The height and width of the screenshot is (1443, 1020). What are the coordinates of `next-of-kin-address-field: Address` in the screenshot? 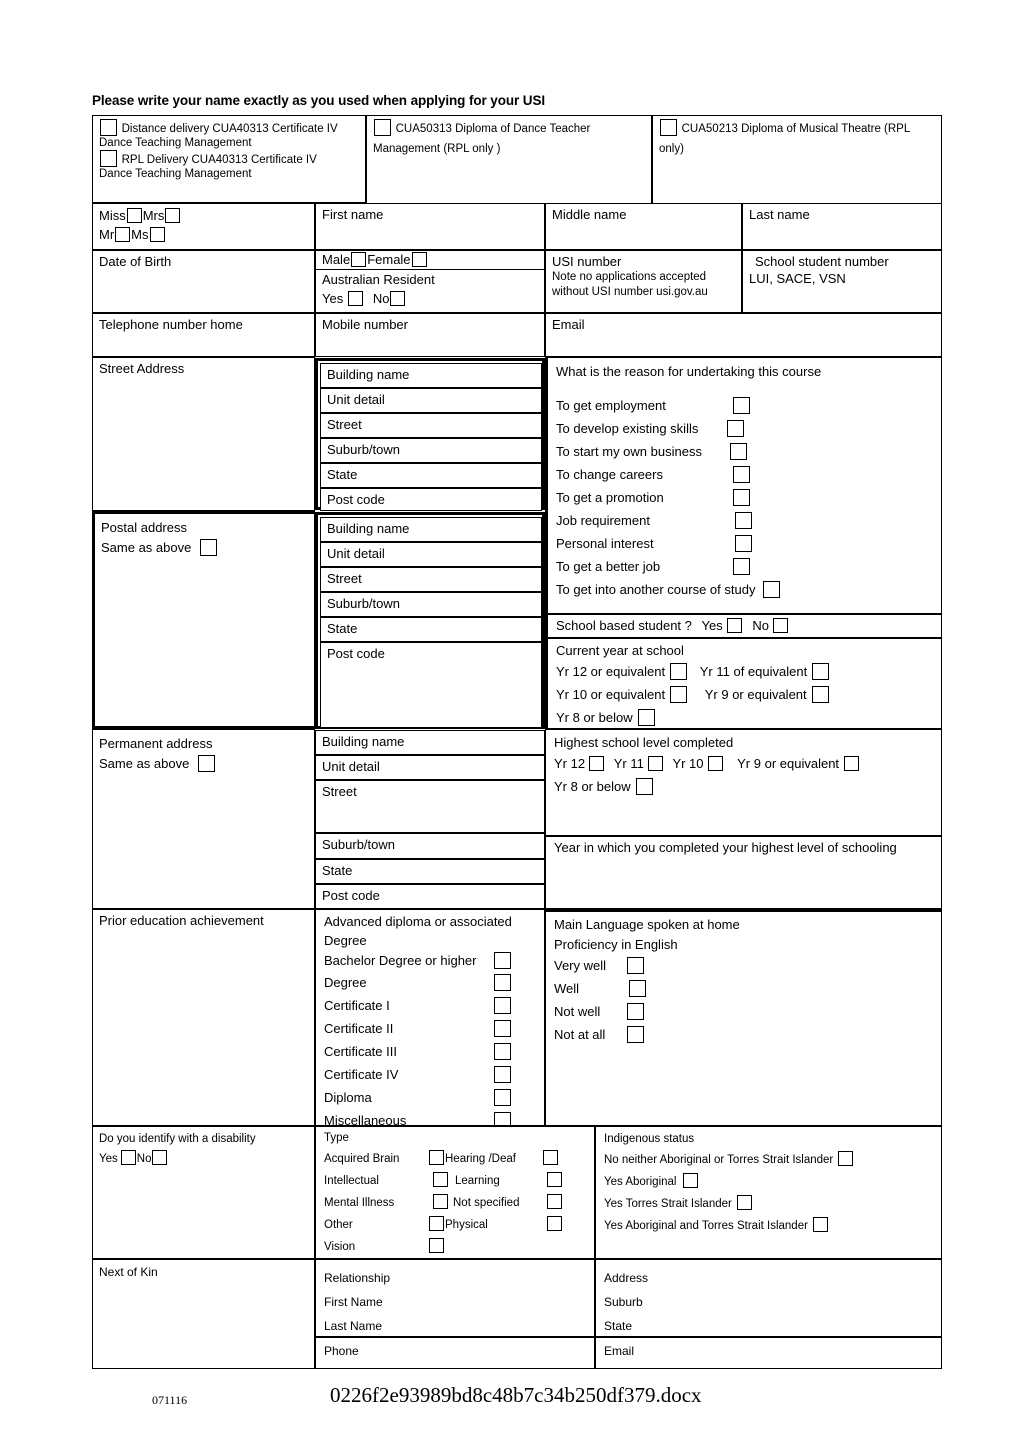 It's located at (770, 1278).